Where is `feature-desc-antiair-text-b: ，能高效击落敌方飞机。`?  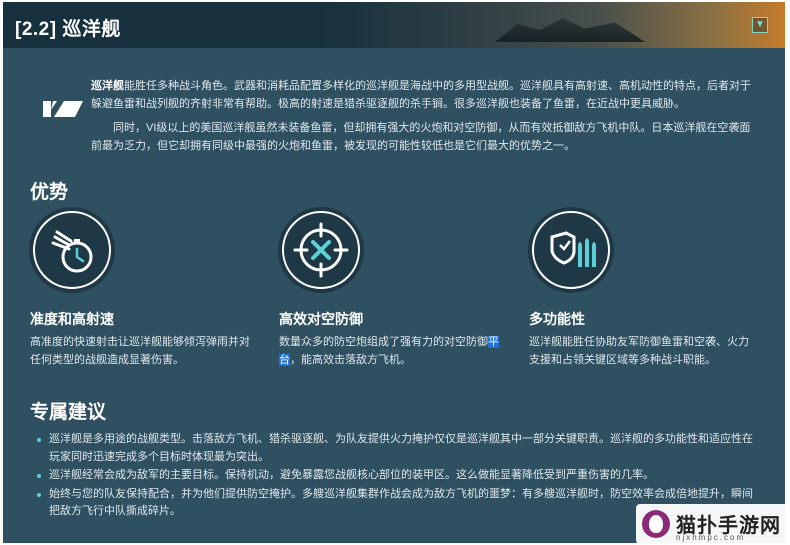
feature-desc-antiair-text-b: ，能高效击落敌方飞机。 is located at coordinates (350, 359).